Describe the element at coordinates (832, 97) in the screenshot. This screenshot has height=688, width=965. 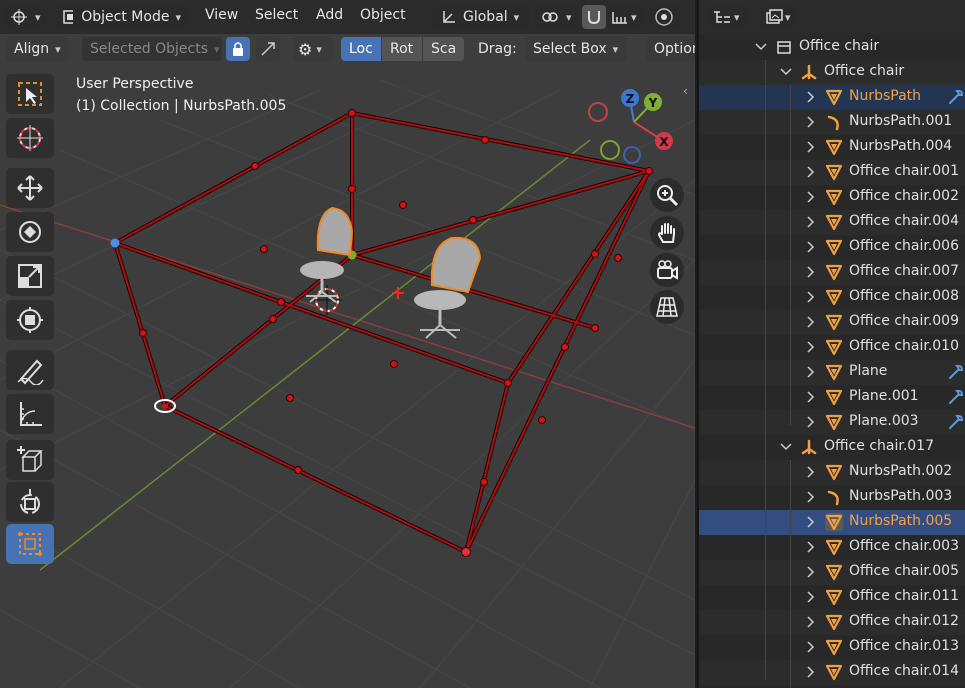
I see `outliner-row: NurbsPath` at that location.